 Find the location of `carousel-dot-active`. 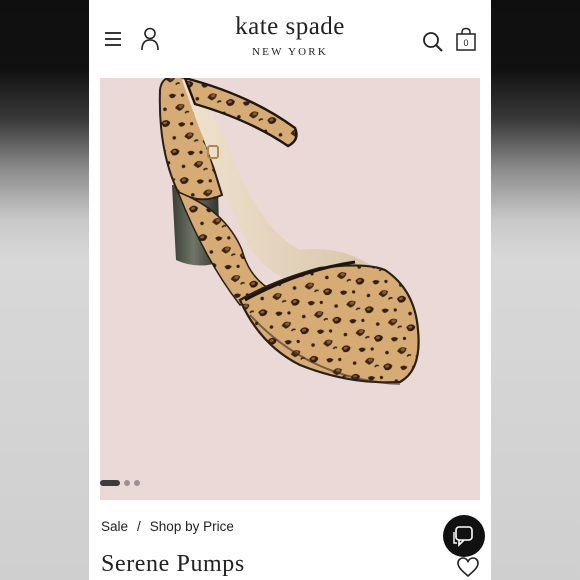

carousel-dot-active is located at coordinates (110, 483).